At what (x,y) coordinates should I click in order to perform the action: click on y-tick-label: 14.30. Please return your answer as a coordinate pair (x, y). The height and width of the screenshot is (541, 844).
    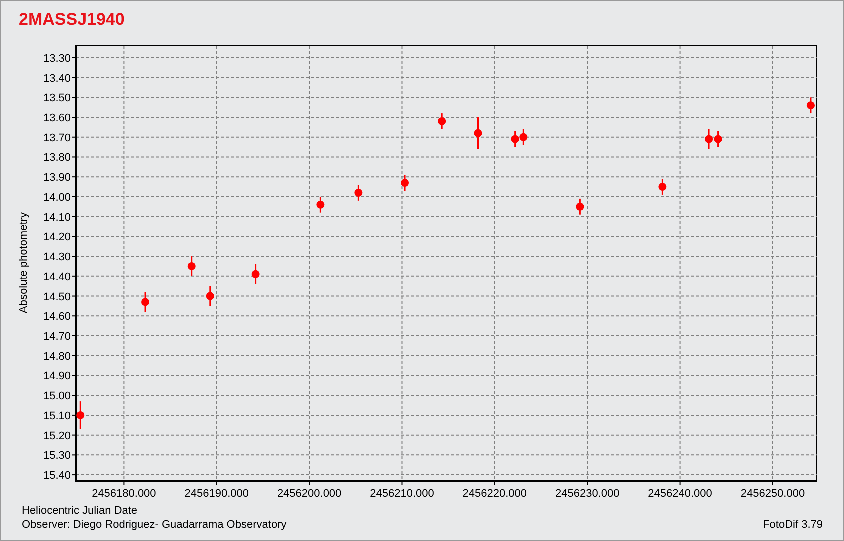
    Looking at the image, I should click on (57, 258).